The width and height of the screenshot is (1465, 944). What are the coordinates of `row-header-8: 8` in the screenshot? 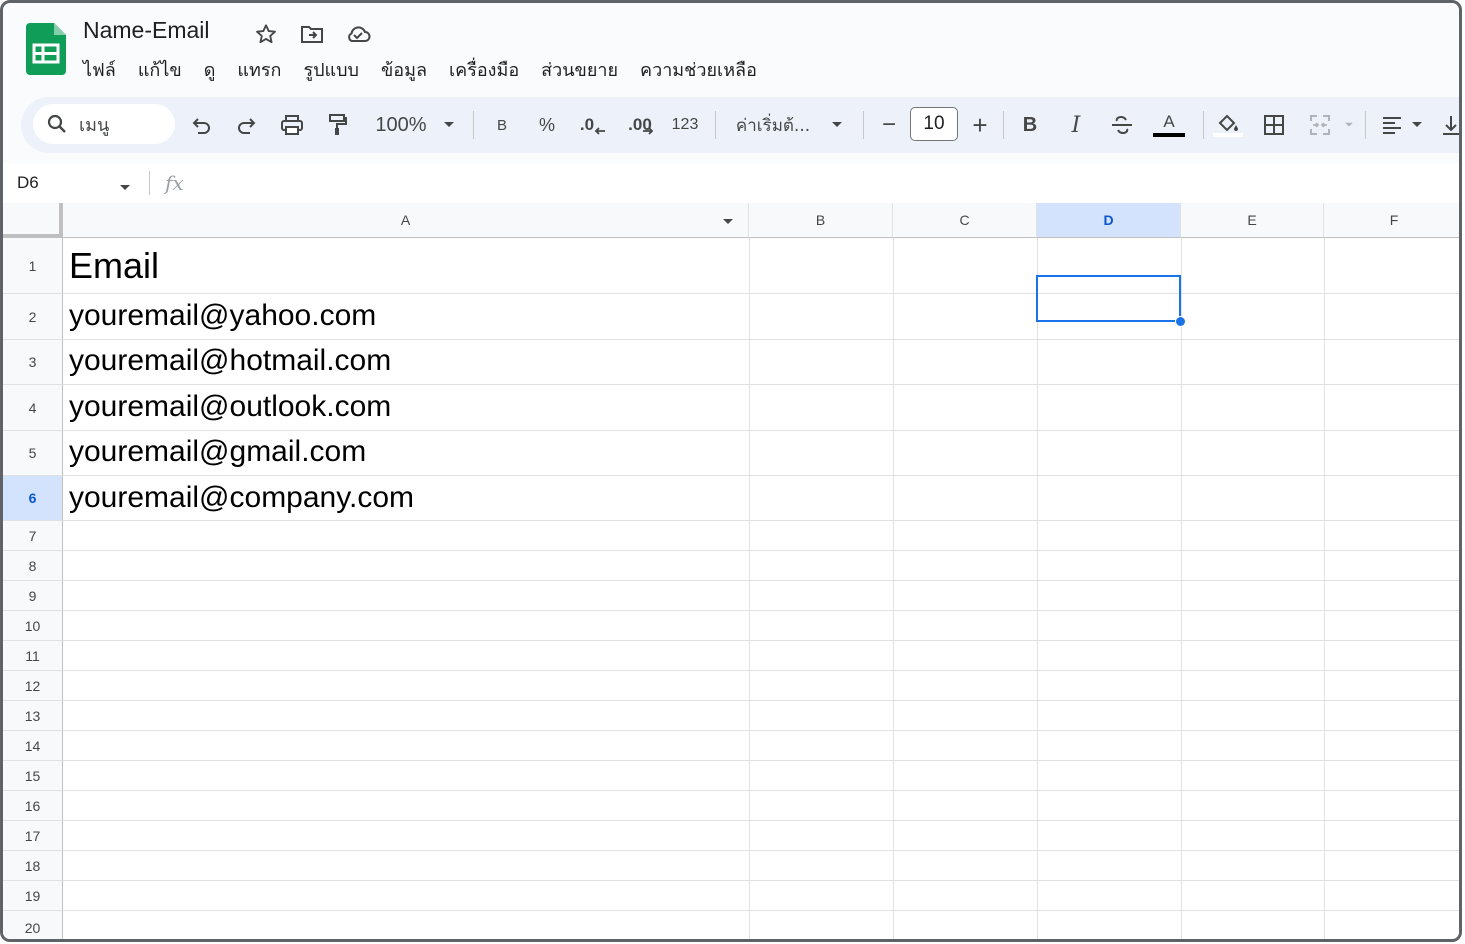 It's located at (33, 566).